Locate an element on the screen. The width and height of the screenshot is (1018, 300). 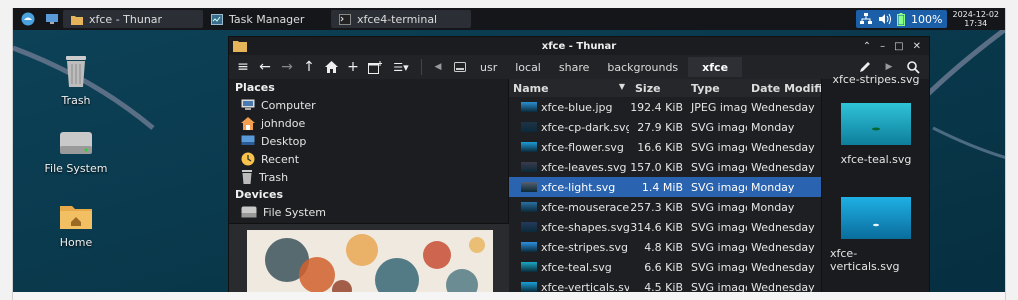
up-button: ↑ is located at coordinates (309, 67).